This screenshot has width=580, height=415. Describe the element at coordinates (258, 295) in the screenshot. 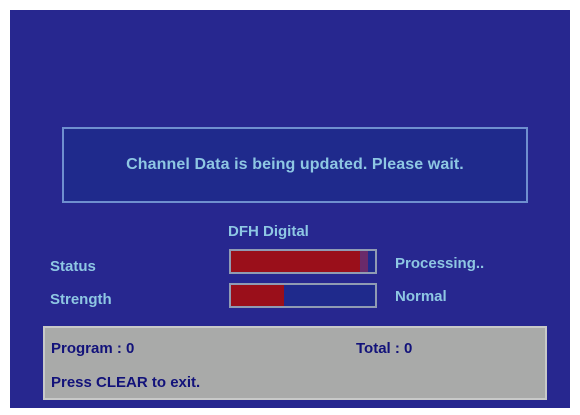

I see `strength-meter-fill` at that location.